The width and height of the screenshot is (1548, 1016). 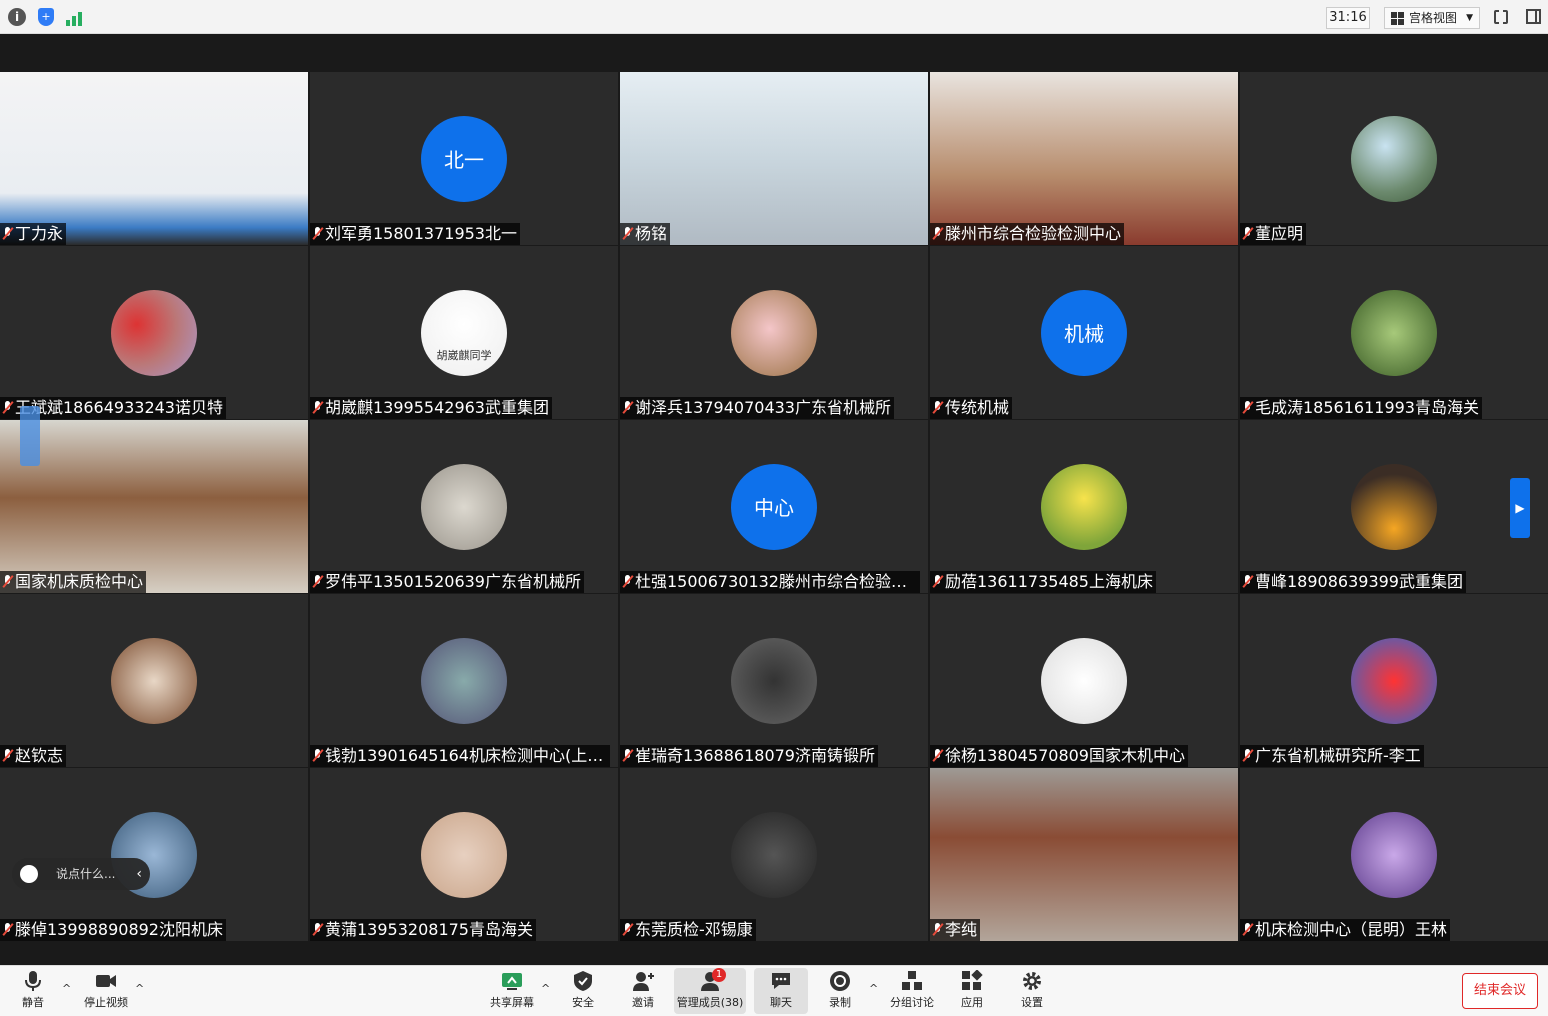 I want to click on participant-tile: 崔瑞奇13688618079济南铸锻所, so click(x=774, y=680).